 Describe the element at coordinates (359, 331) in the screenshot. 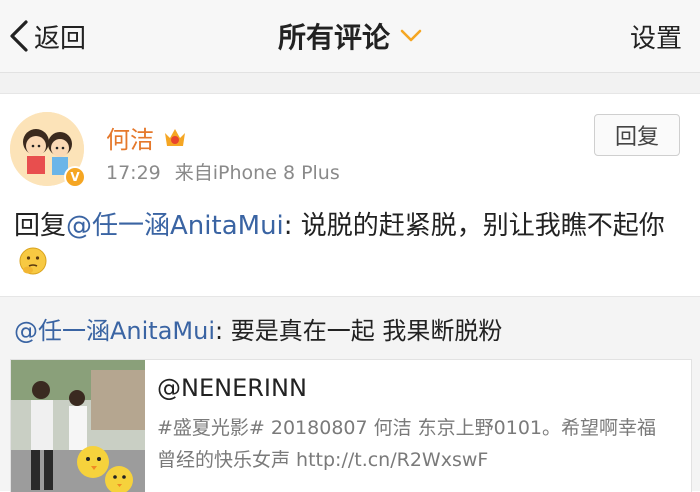

I see `original-post-body: : 要是真在一起 我果断脱粉` at that location.